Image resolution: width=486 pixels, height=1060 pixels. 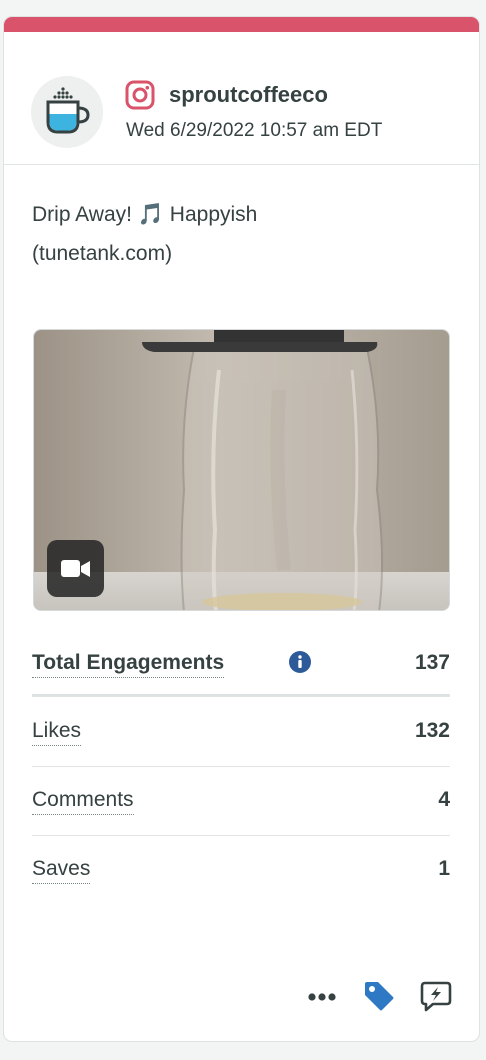 What do you see at coordinates (57, 731) in the screenshot?
I see `likes-label: Likes` at bounding box center [57, 731].